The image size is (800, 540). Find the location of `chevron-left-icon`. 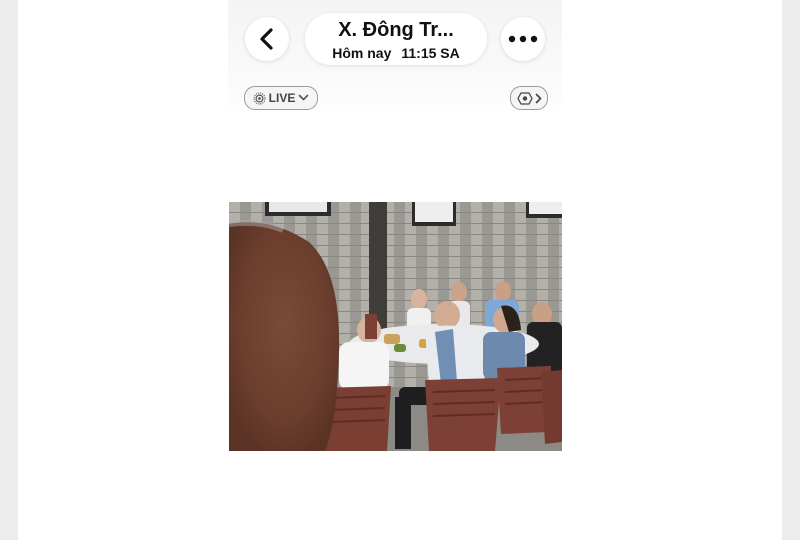

chevron-left-icon is located at coordinates (266, 39).